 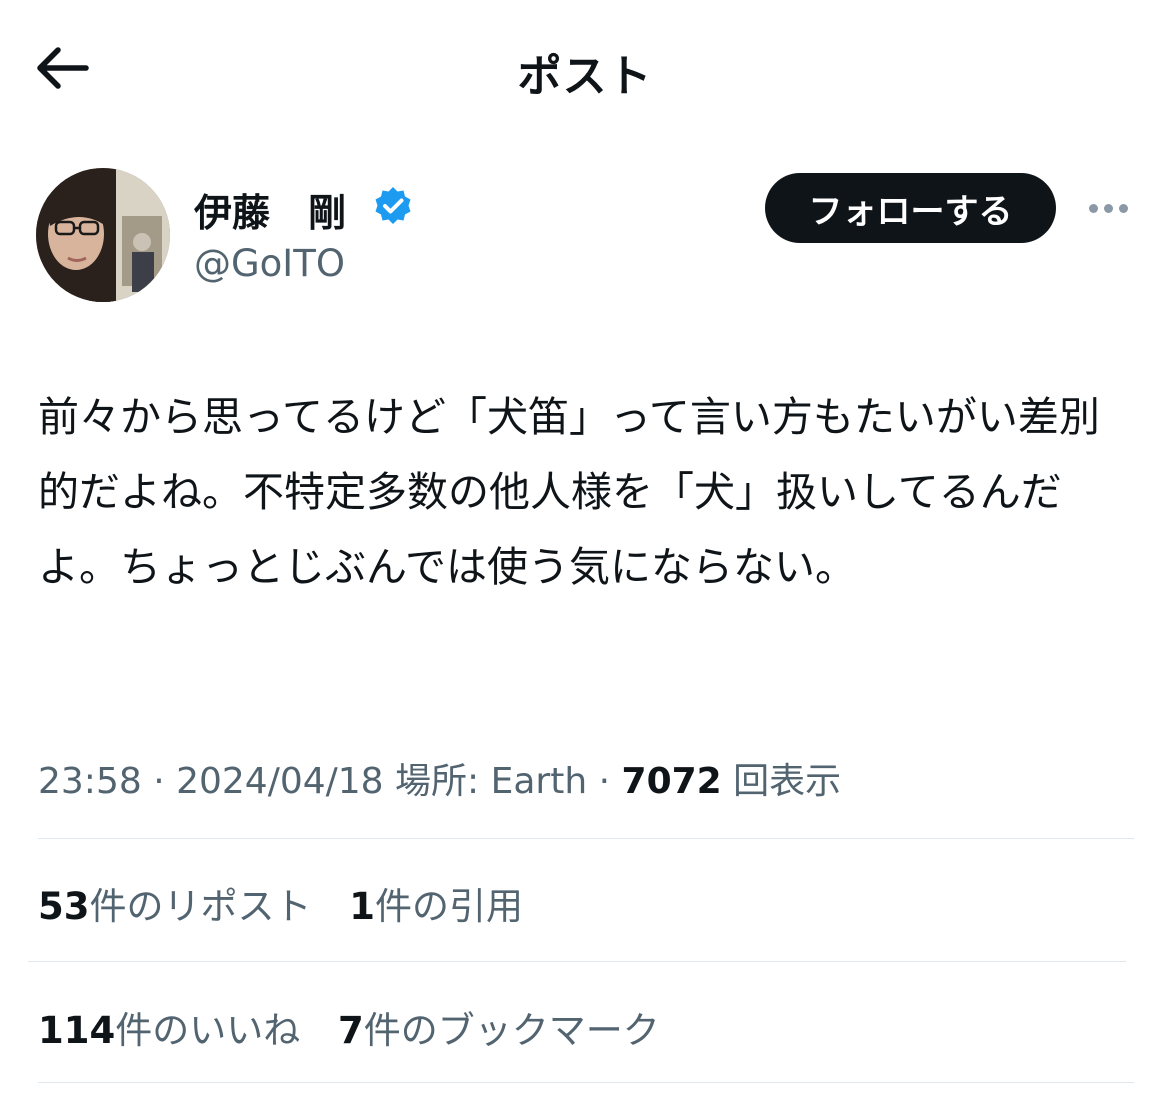 What do you see at coordinates (269, 263) in the screenshot?
I see `user-handle: @GoITO` at bounding box center [269, 263].